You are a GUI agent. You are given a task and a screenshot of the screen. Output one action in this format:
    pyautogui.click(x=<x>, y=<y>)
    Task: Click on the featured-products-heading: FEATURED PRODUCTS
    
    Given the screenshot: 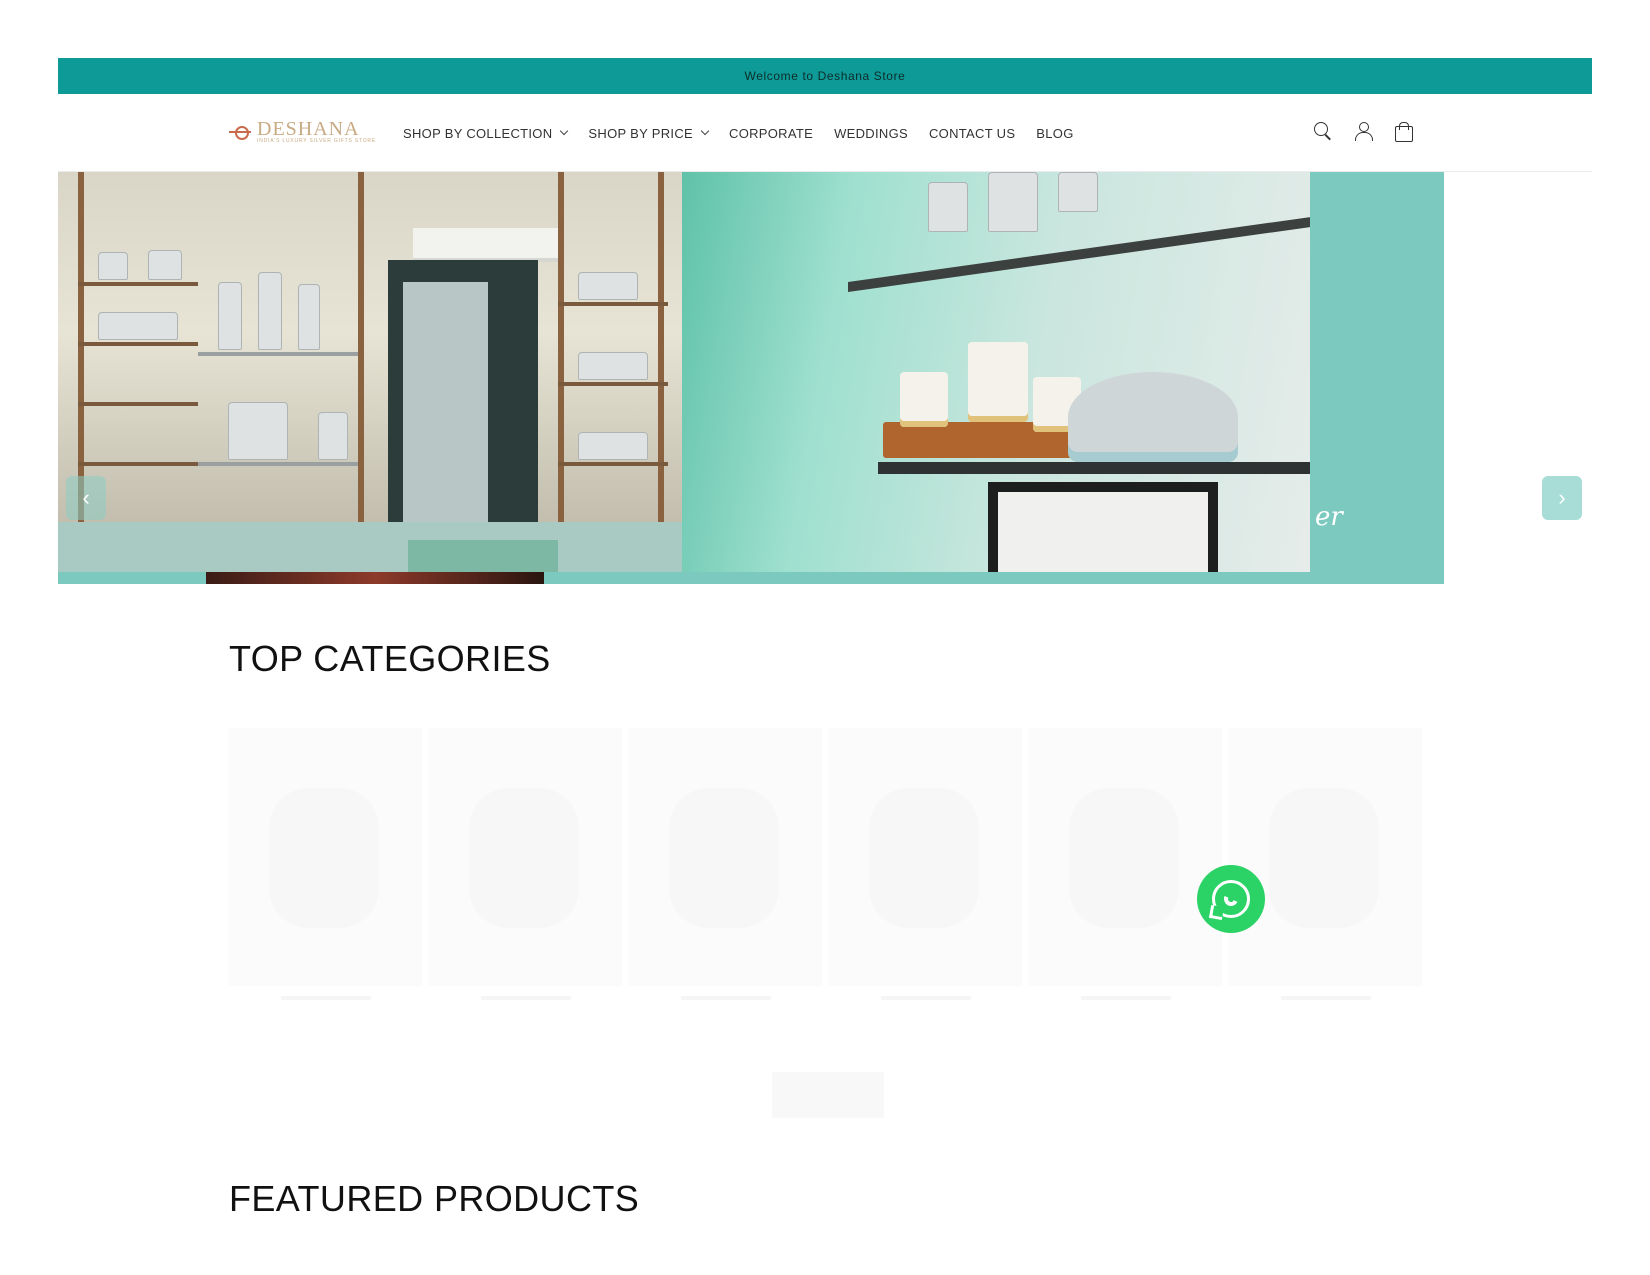 What is the action you would take?
    pyautogui.click(x=434, y=1198)
    